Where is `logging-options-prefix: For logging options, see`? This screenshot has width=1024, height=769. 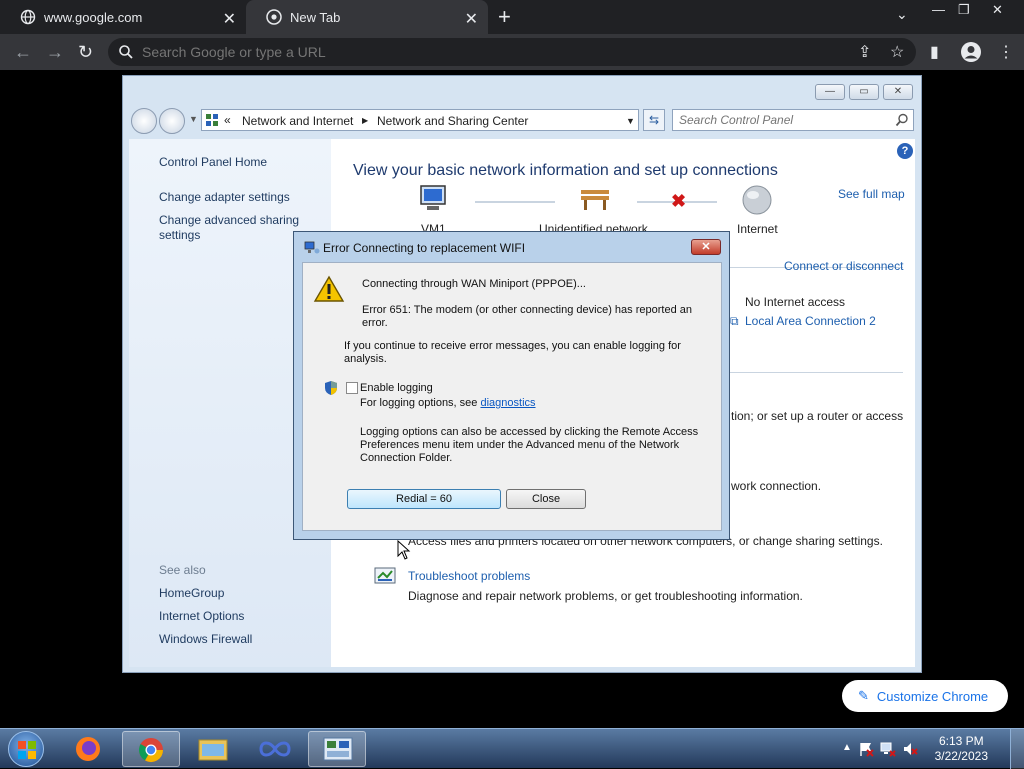 logging-options-prefix: For logging options, see is located at coordinates (419, 403).